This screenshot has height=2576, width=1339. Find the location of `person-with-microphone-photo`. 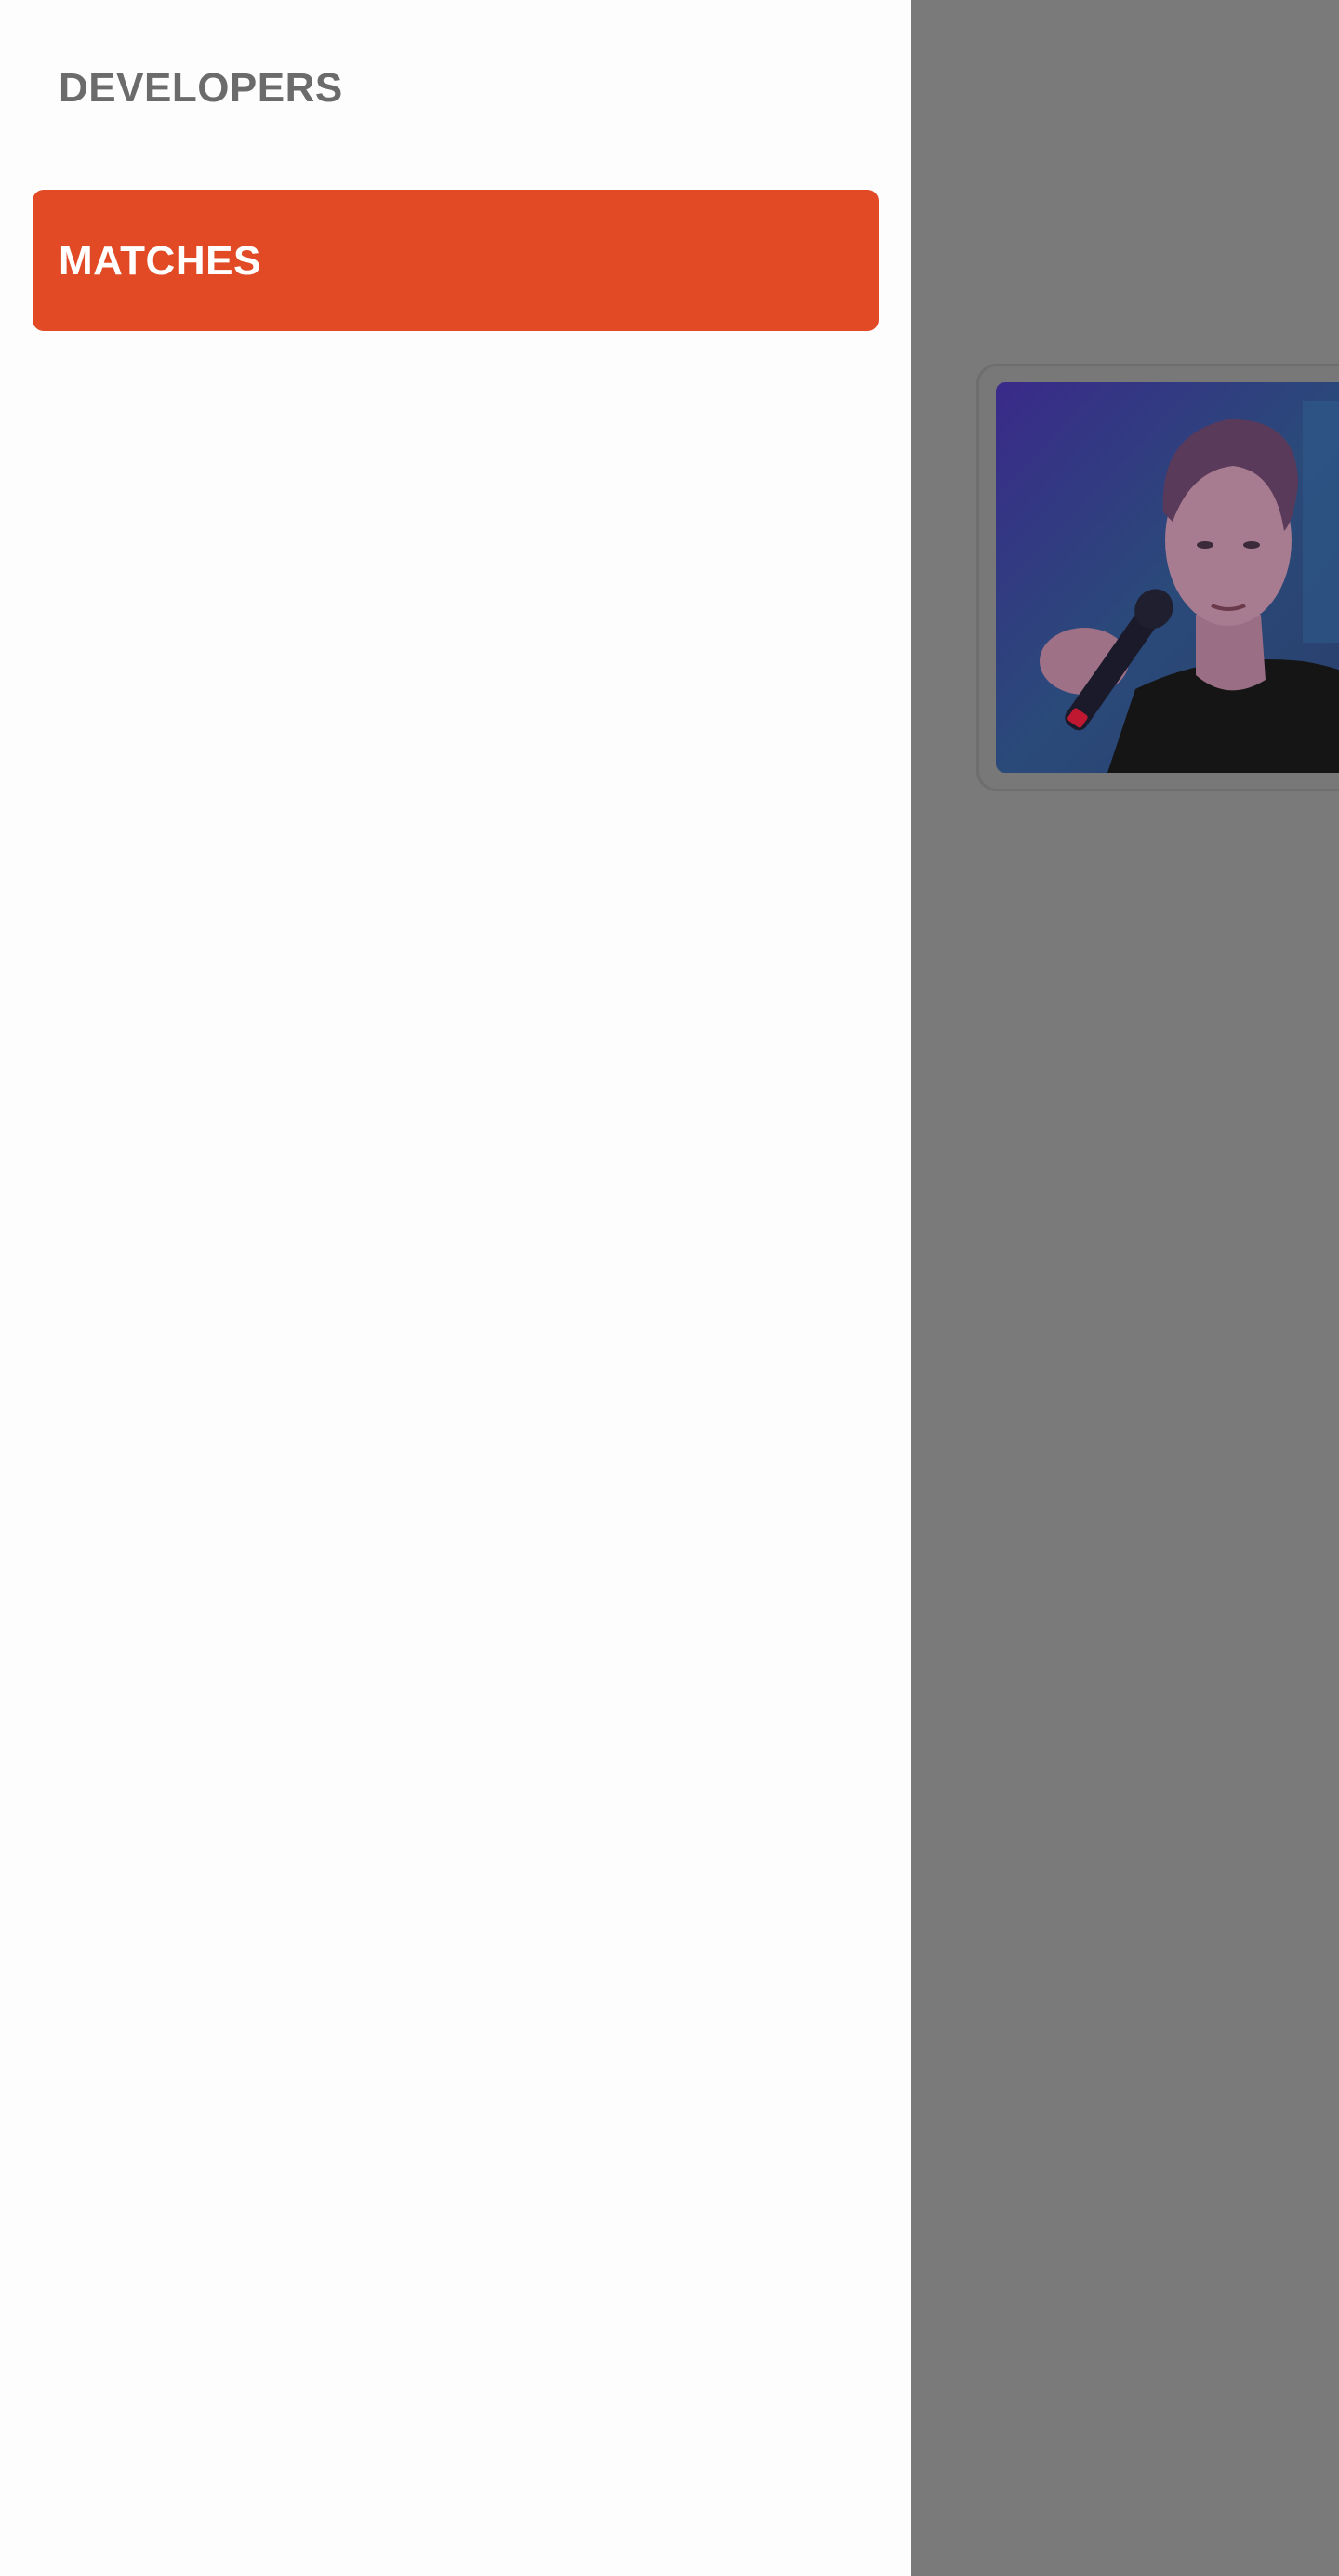

person-with-microphone-photo is located at coordinates (1167, 577).